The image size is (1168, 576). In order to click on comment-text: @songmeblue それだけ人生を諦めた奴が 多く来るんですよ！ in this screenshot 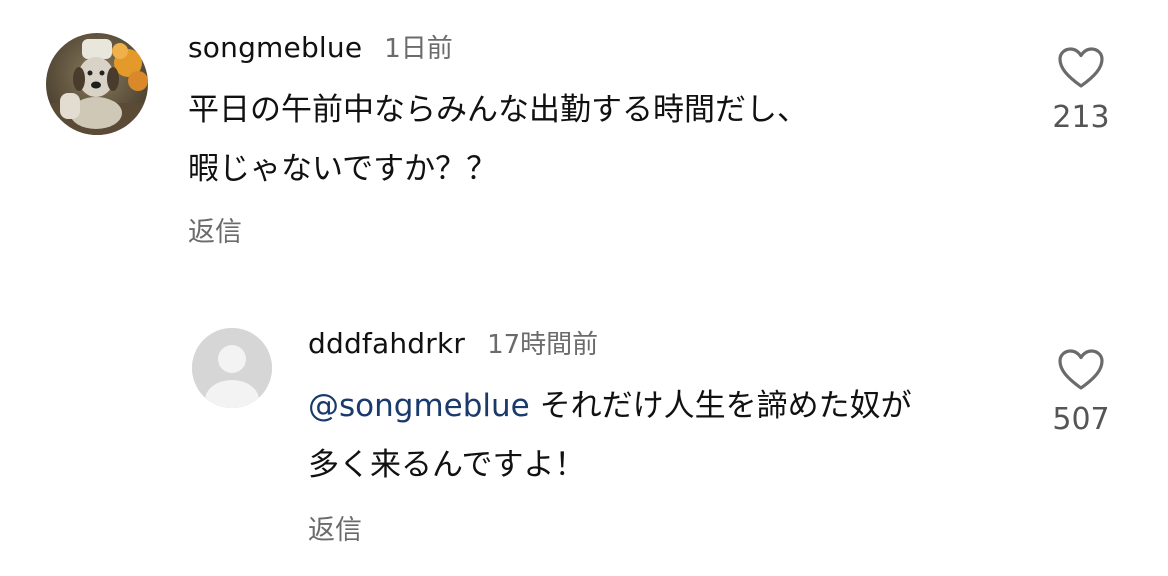, I will do `click(610, 436)`.